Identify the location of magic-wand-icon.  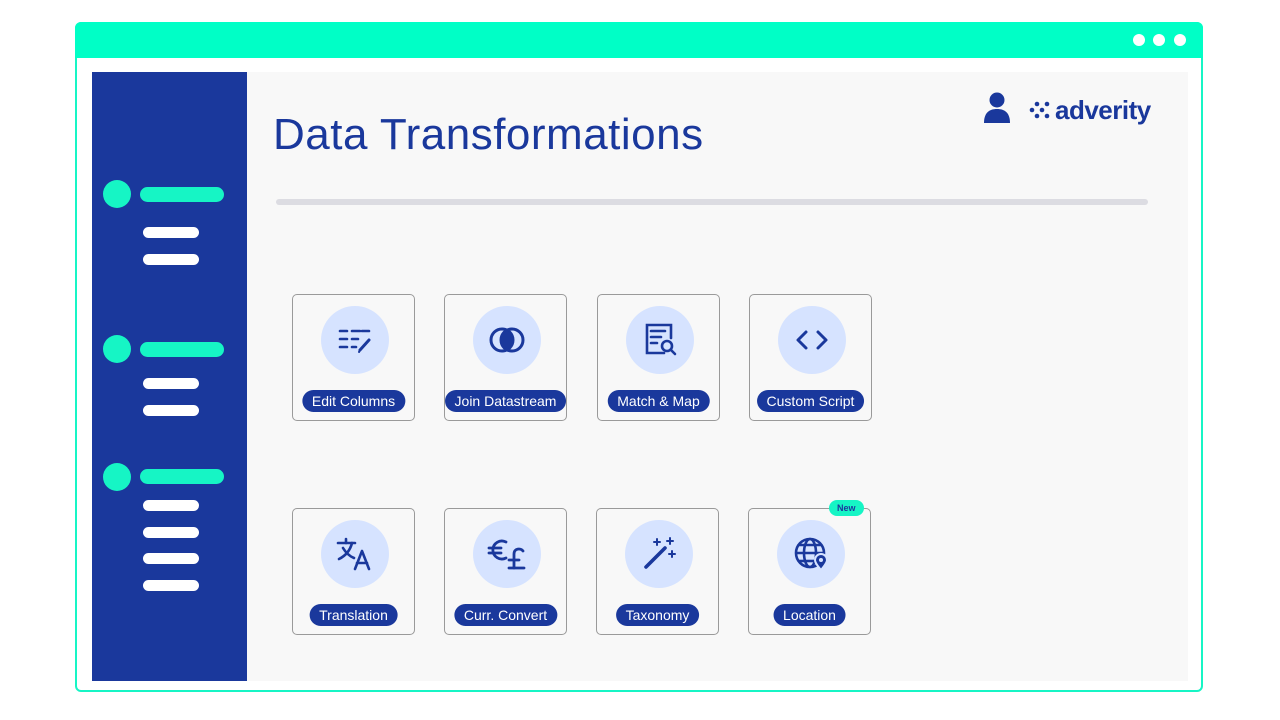
(660, 553).